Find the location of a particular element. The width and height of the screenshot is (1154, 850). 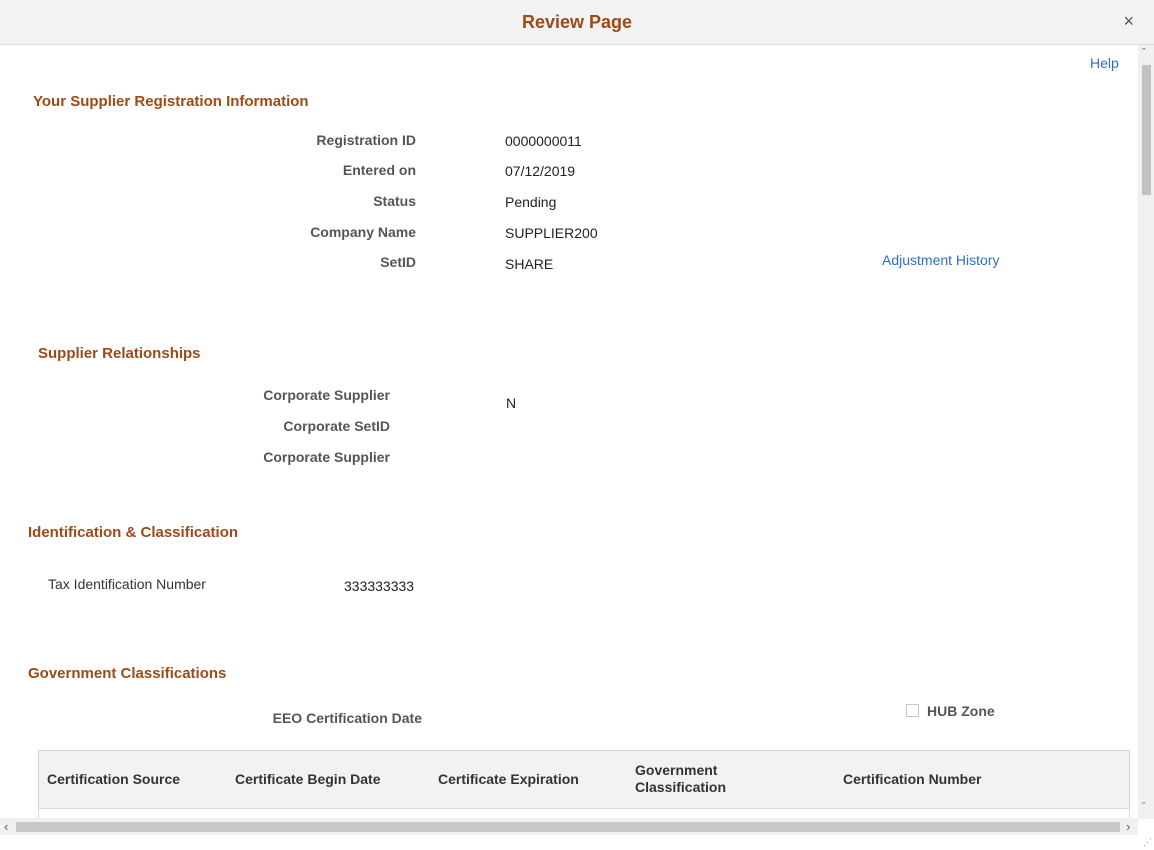

tax-id-value: 333333333 is located at coordinates (379, 586).